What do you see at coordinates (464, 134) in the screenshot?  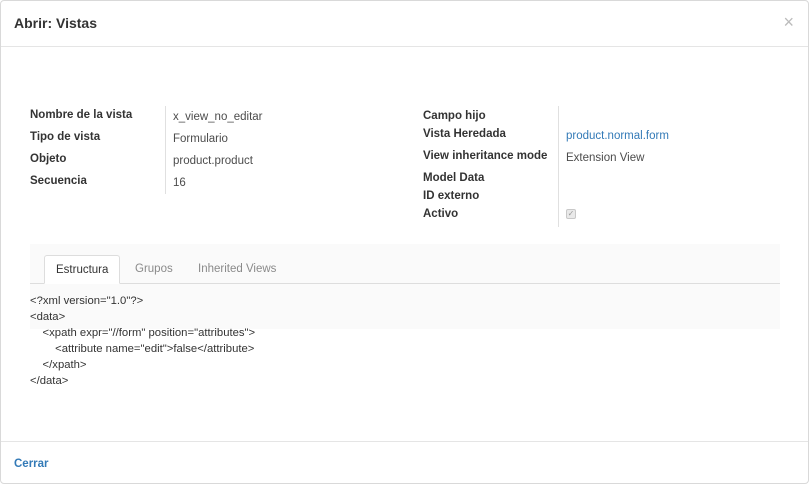 I see `inherited-view-label: Vista Heredada` at bounding box center [464, 134].